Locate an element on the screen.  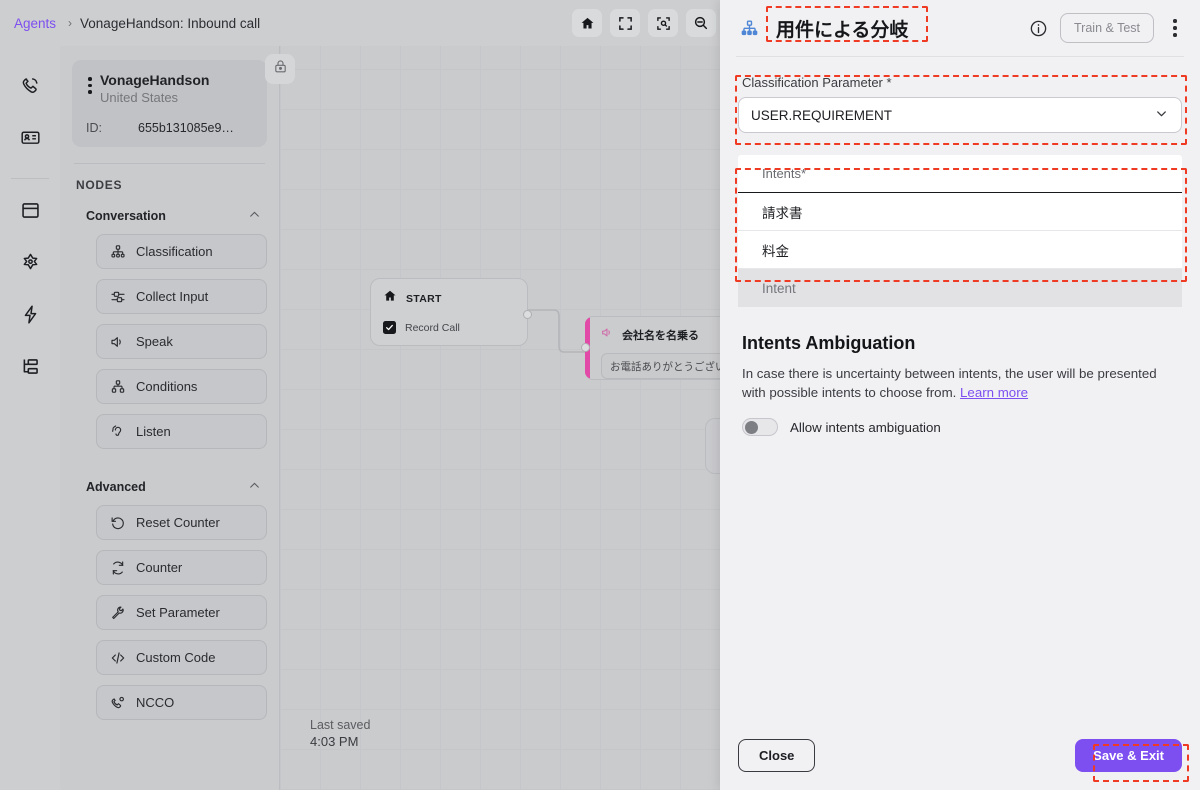
start-node-option-row: Record Call is located at coordinates (449, 327).